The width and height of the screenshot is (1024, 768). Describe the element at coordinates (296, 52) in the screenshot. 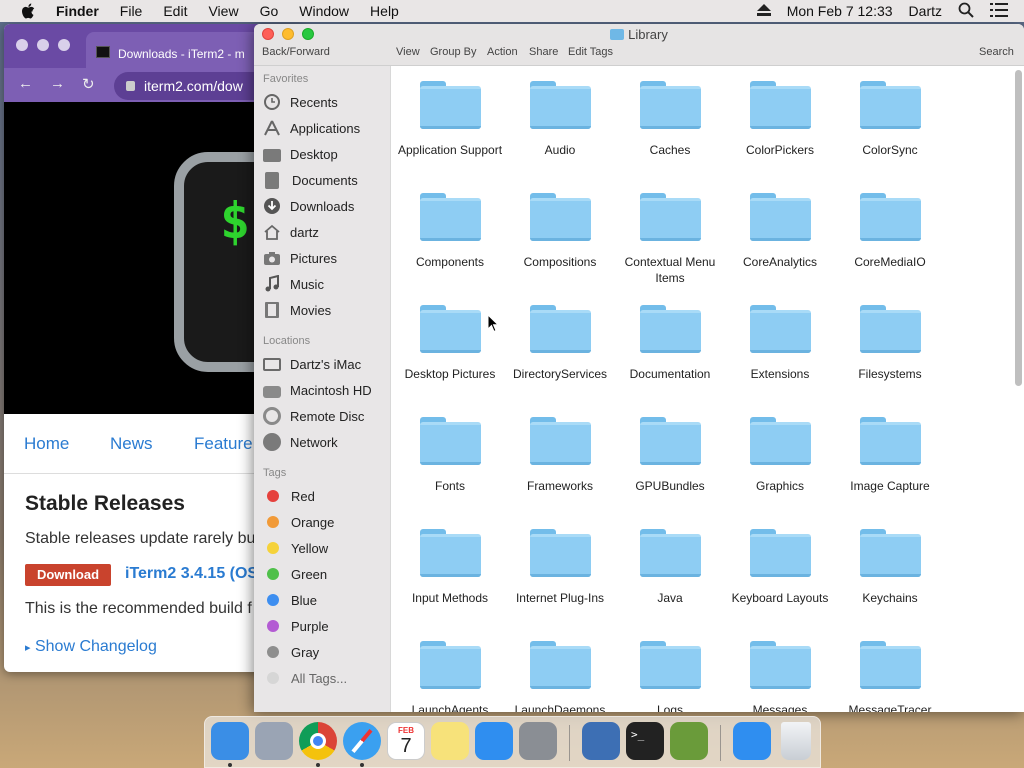

I see `back-forward-button: Back/Forward` at that location.